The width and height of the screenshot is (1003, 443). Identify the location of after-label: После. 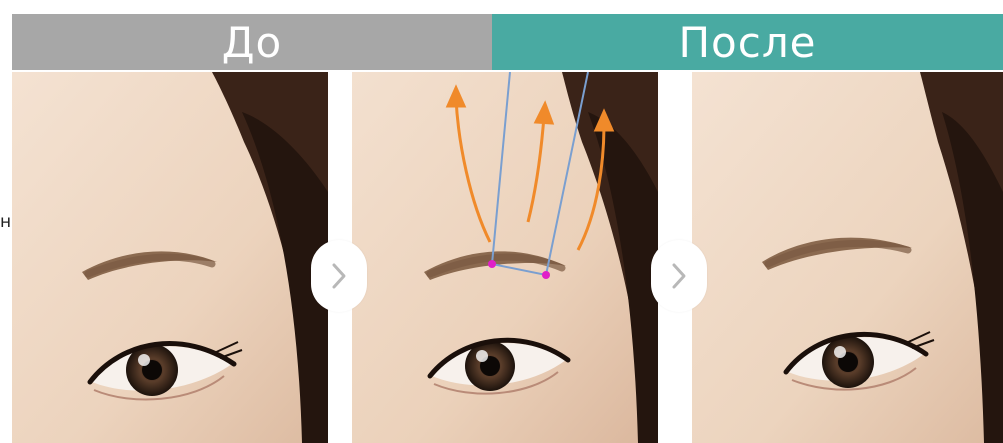
(747, 42).